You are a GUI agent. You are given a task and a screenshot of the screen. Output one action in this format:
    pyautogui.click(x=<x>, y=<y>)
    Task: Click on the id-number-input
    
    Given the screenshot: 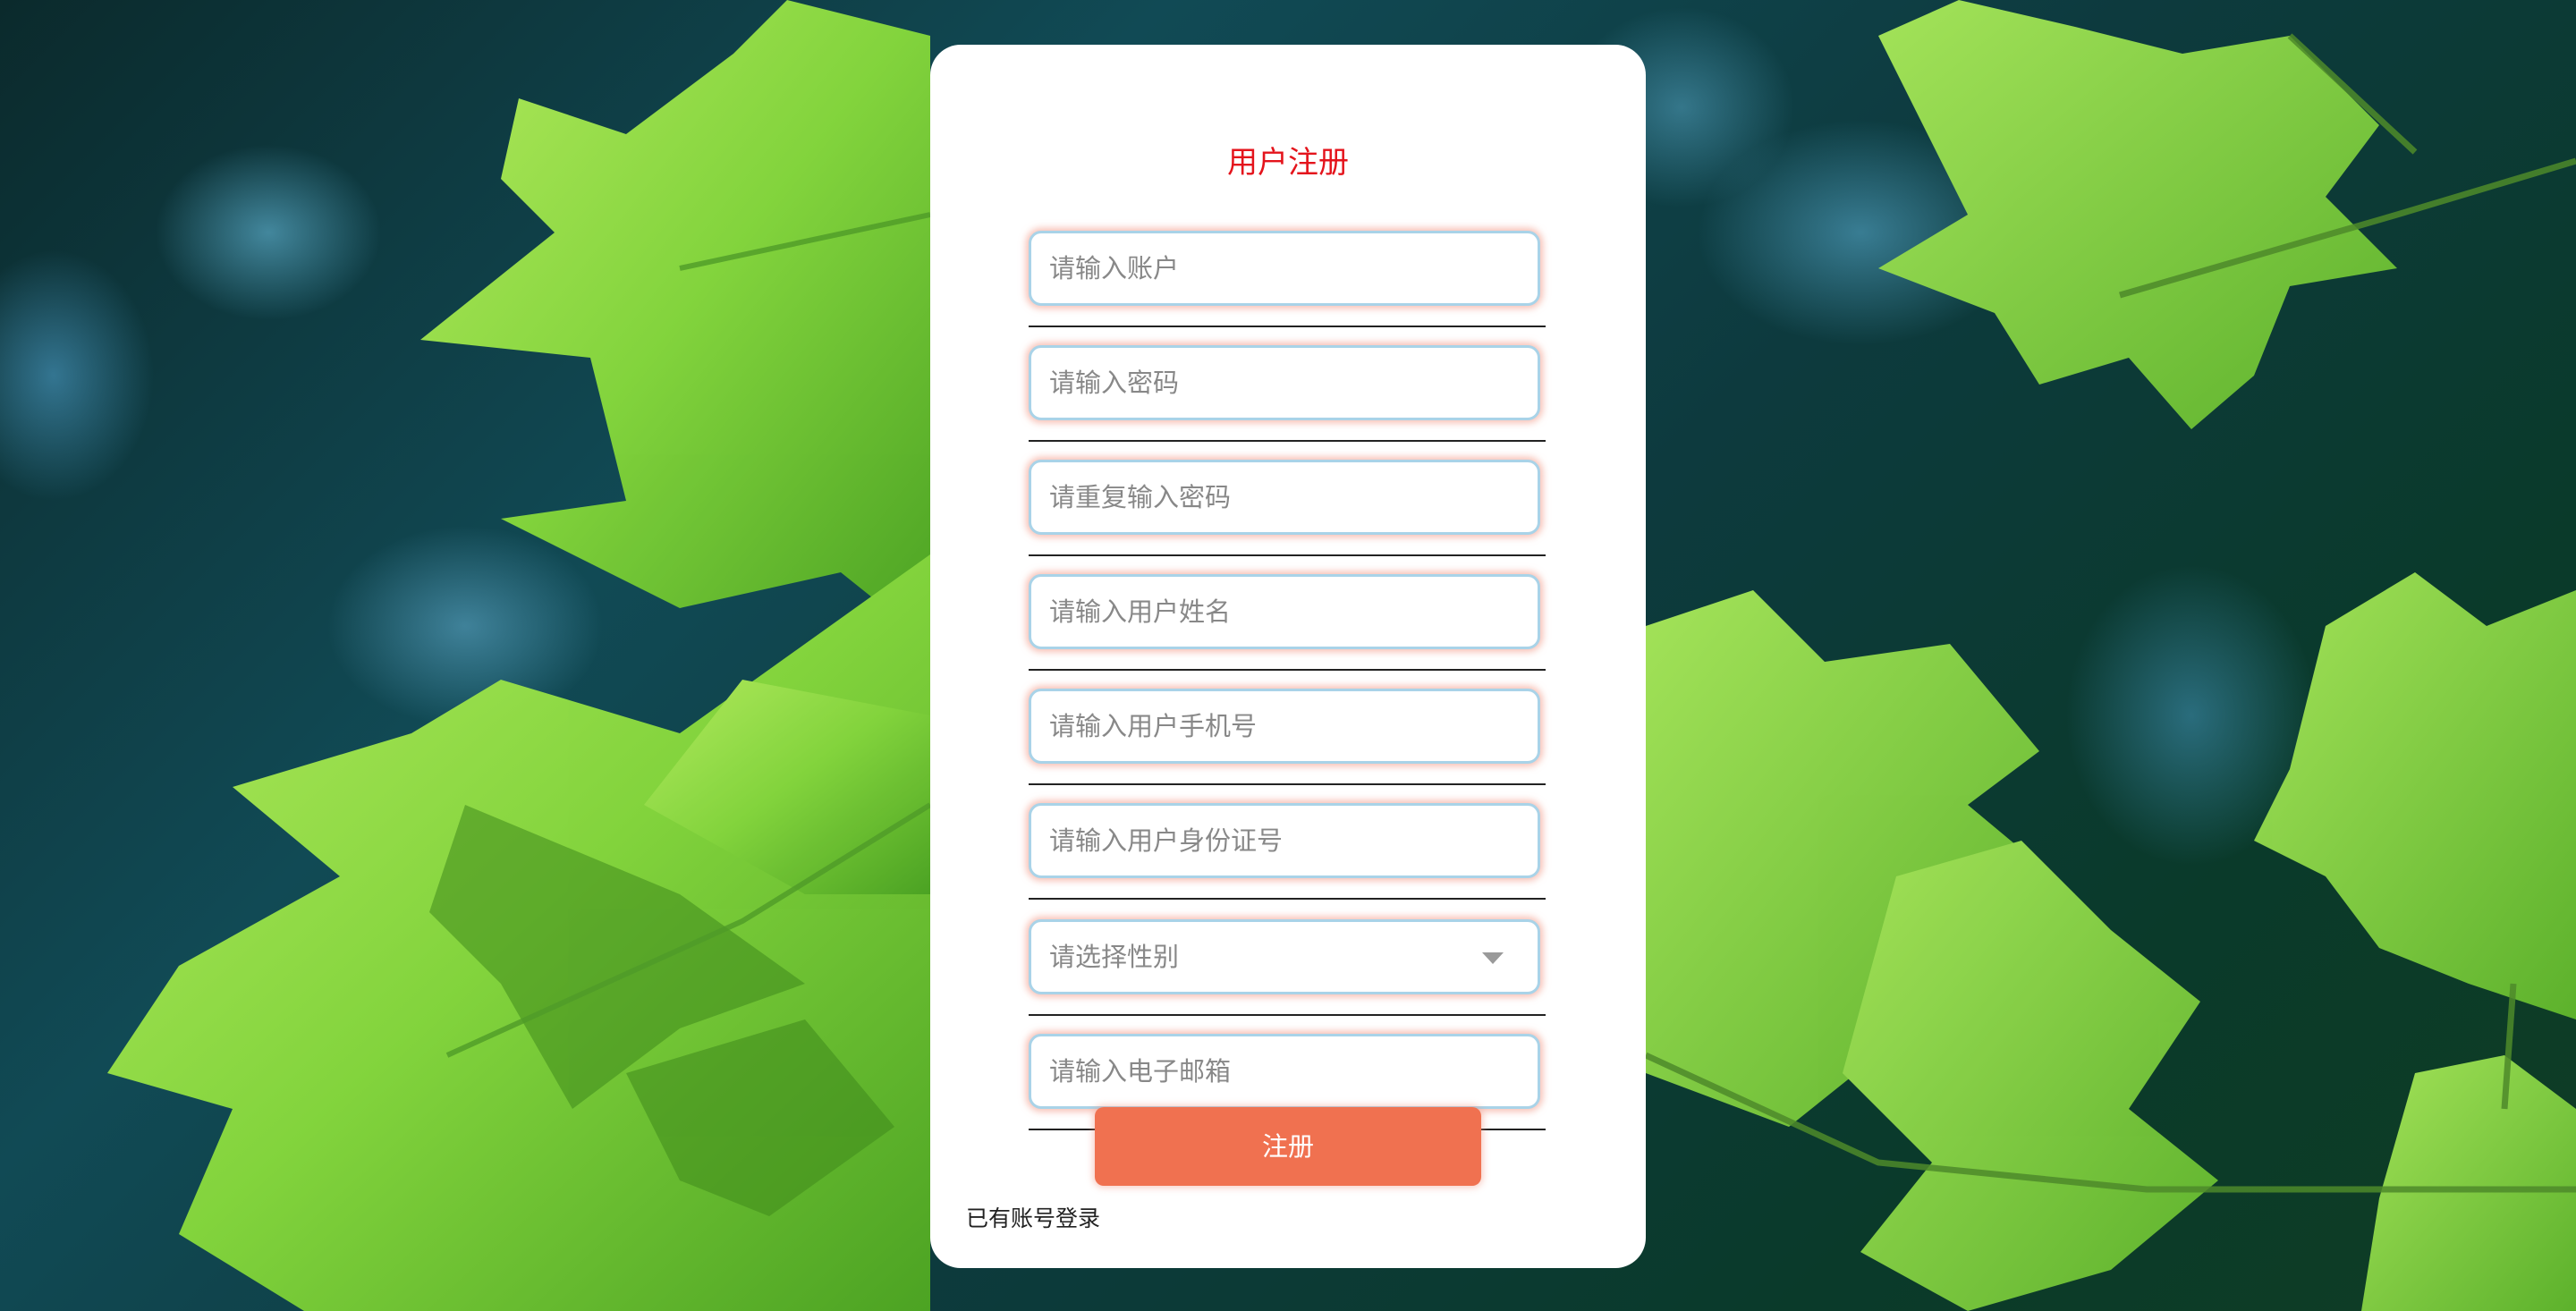 What is the action you would take?
    pyautogui.click(x=1284, y=840)
    